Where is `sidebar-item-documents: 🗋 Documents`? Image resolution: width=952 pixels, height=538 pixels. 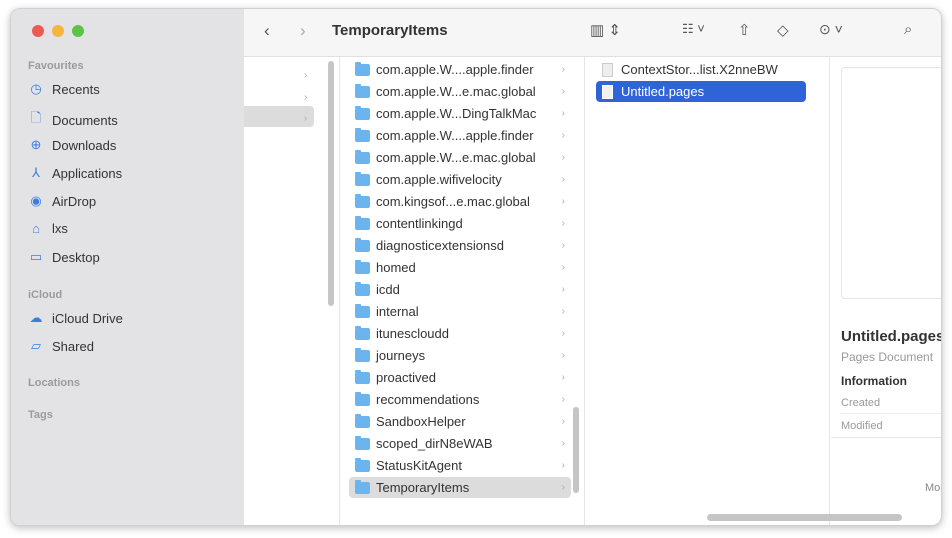 sidebar-item-documents: 🗋 Documents is located at coordinates (73, 120).